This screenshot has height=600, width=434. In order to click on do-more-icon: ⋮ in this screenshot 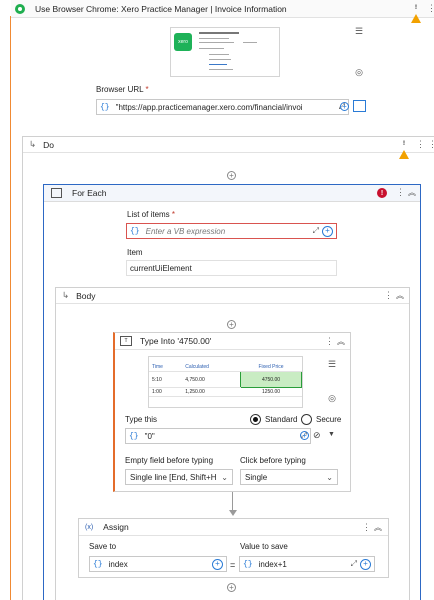, I will do `click(420, 144)`.